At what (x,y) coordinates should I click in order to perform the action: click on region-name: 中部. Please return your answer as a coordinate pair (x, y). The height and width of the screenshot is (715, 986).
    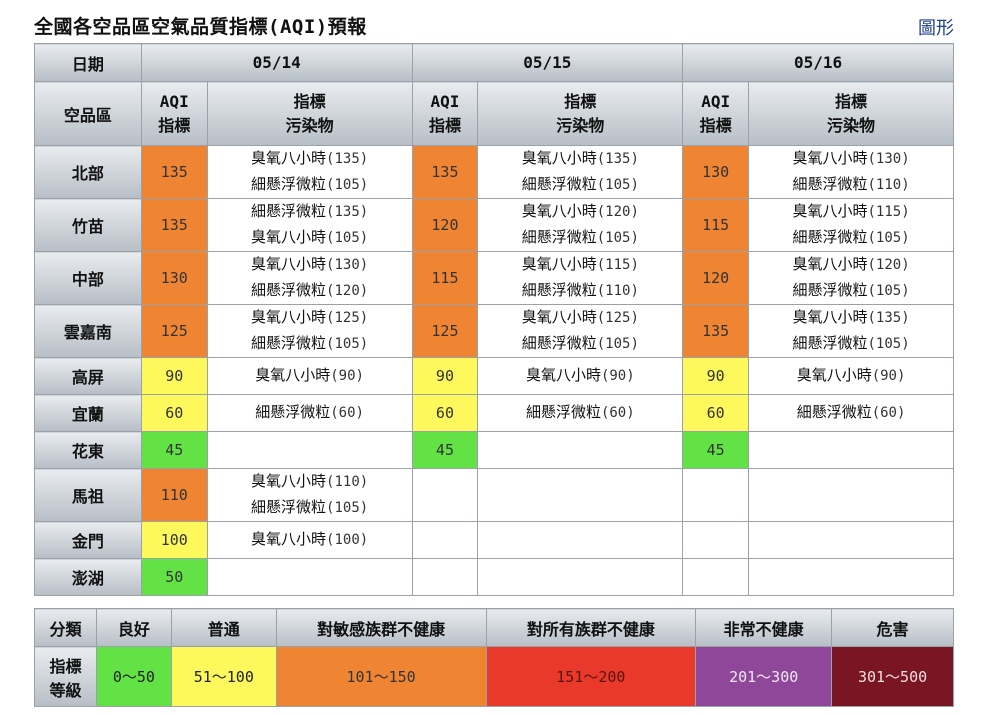
    Looking at the image, I should click on (88, 278).